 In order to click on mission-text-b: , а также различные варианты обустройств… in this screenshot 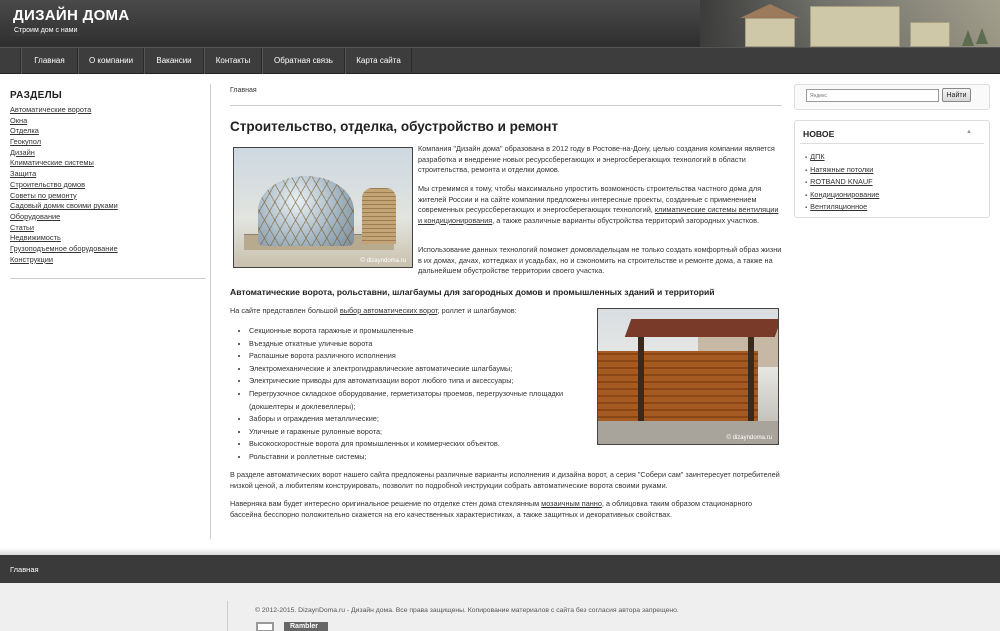, I will do `click(625, 220)`.